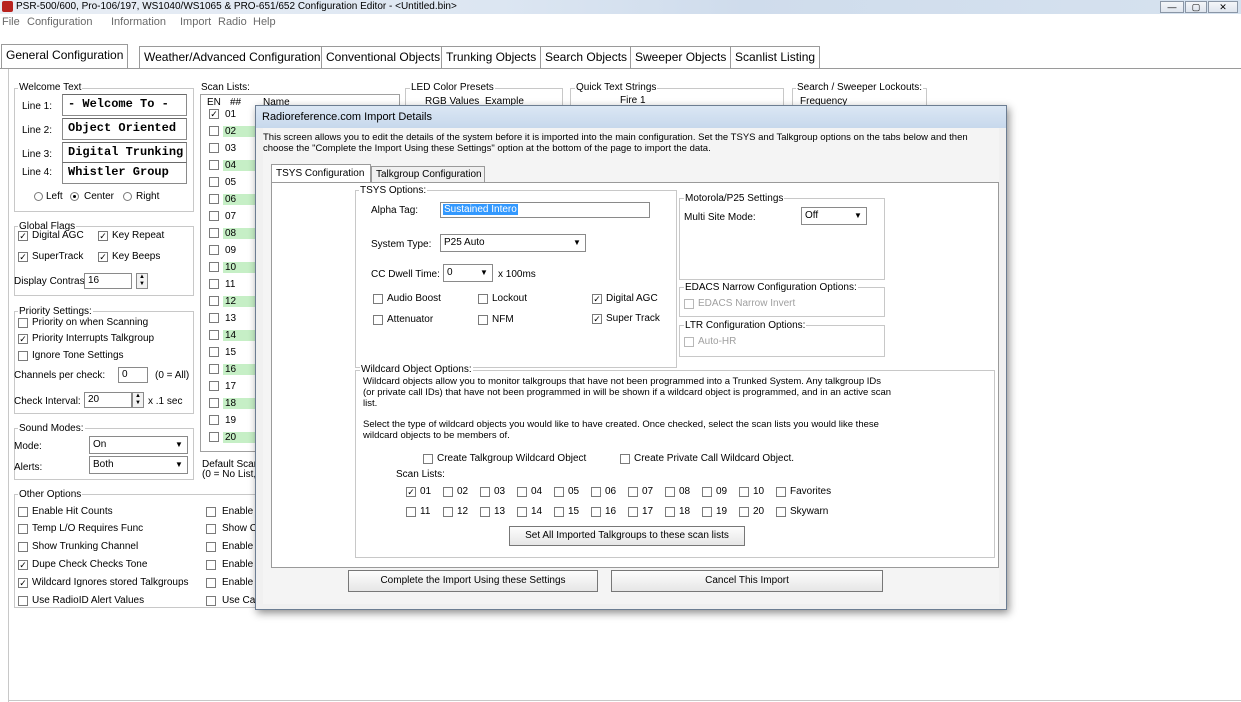 This screenshot has width=1241, height=702. Describe the element at coordinates (747, 581) in the screenshot. I see `cancel-import-button: Cancel This Import` at that location.